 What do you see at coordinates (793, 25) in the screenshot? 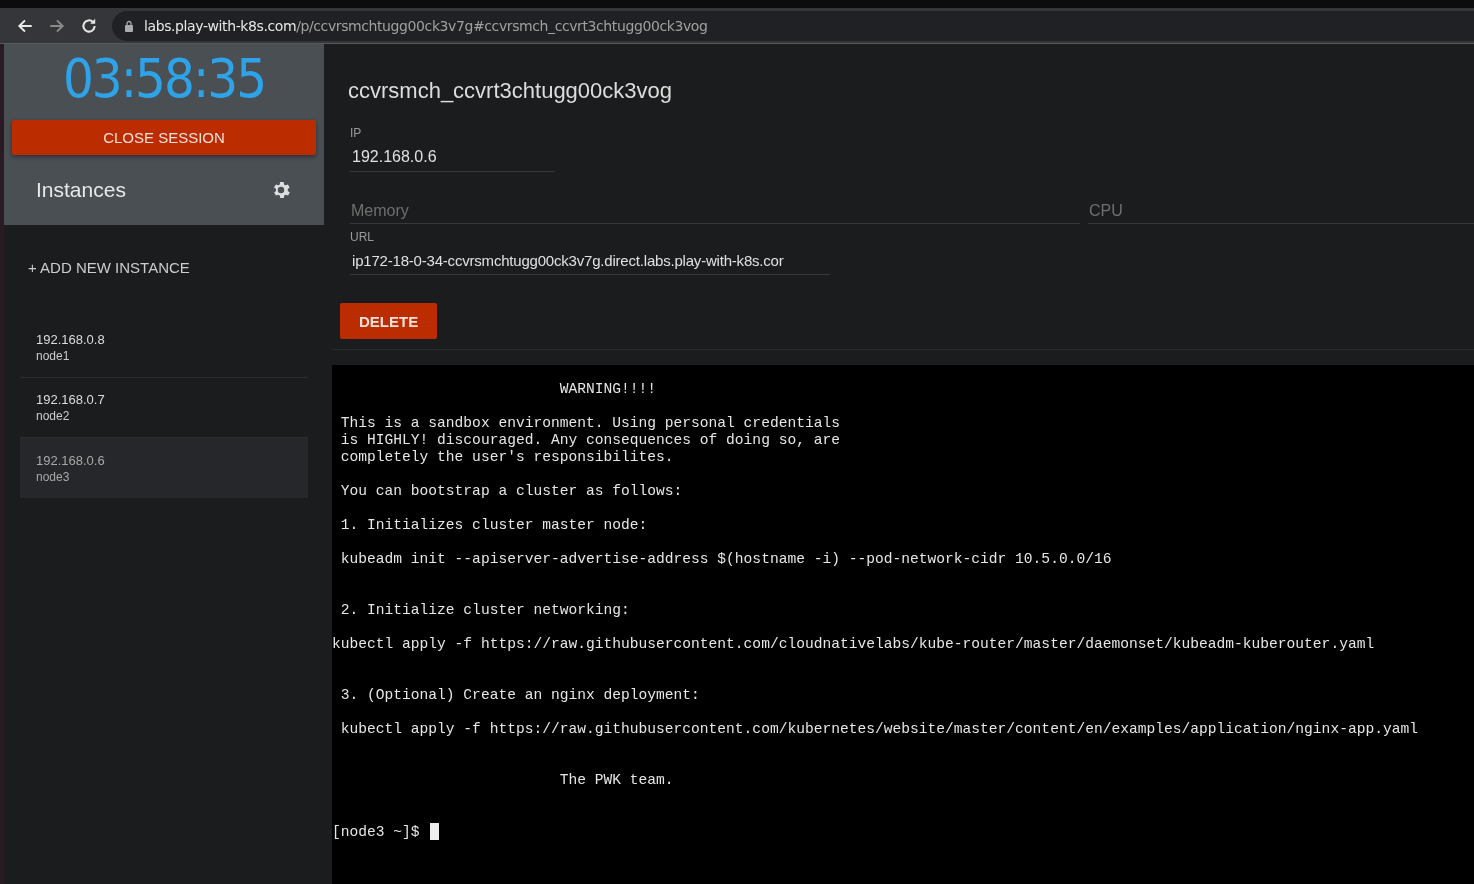
I see `address-bar: labs.play-with-k8s.com/p/ccvrsmchtugg00ck3v7g#ccvrsmch_ccvrt3chtugg00ck3vog` at bounding box center [793, 25].